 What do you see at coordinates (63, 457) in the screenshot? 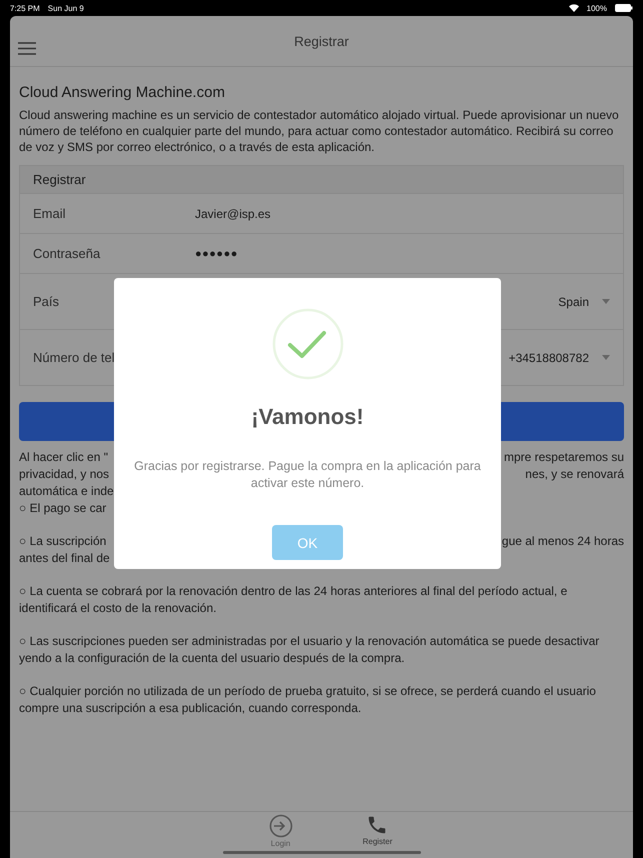
I see `terms-text: Al hacer clic en "` at bounding box center [63, 457].